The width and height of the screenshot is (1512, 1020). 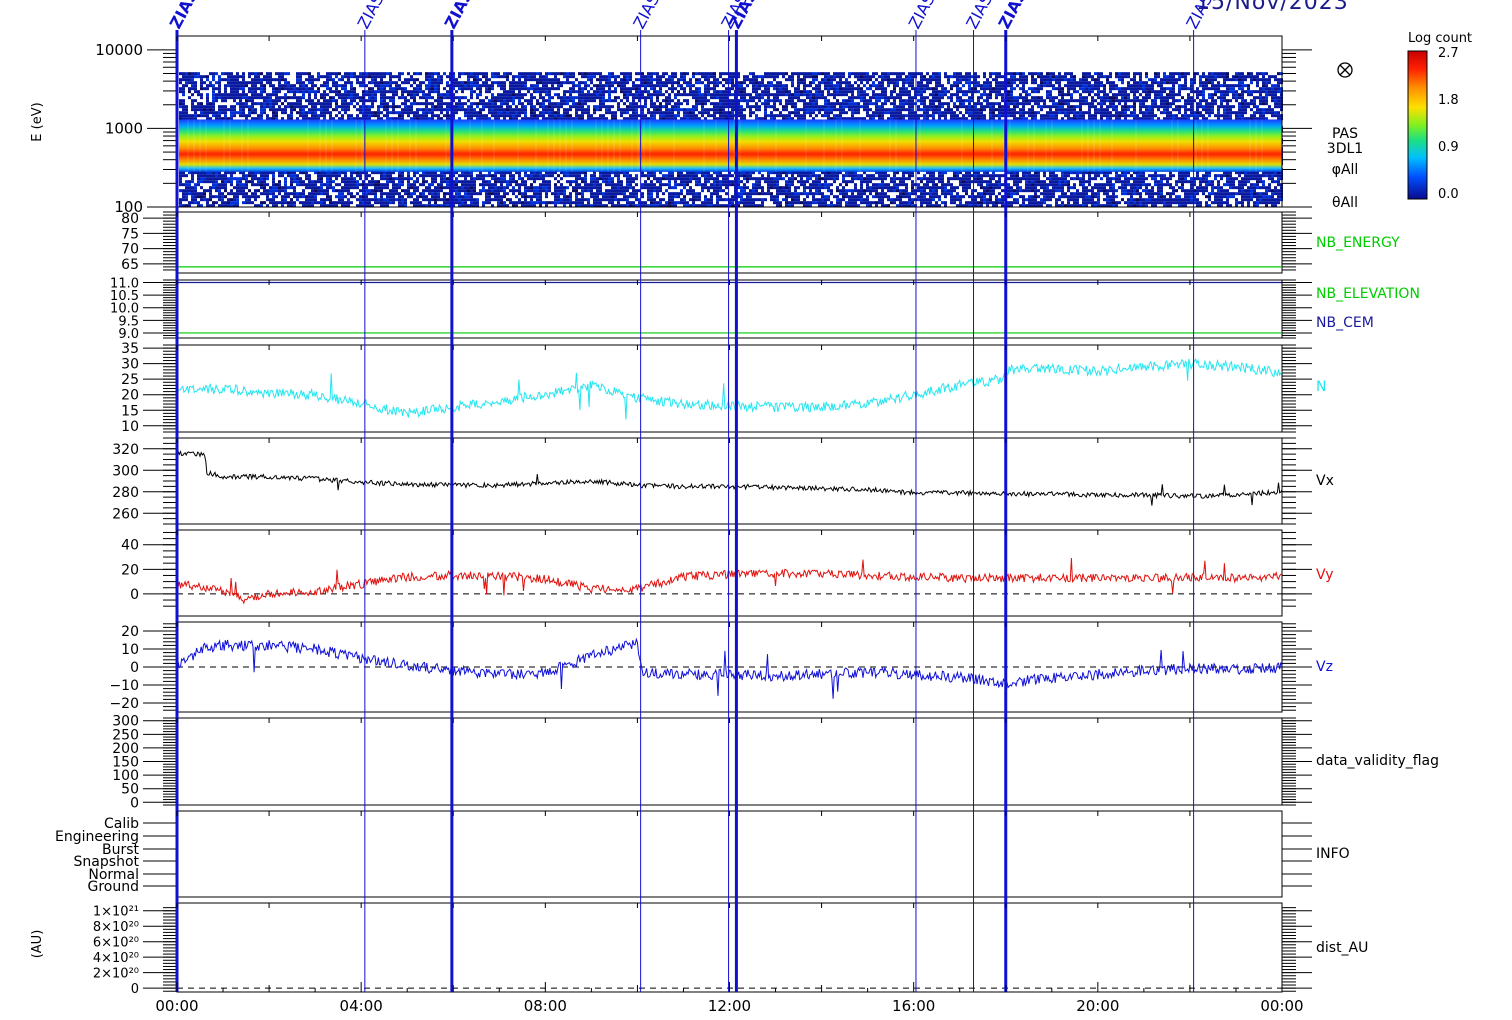 What do you see at coordinates (1272, 7) in the screenshot?
I see `date-title: 15/Nov/2023` at bounding box center [1272, 7].